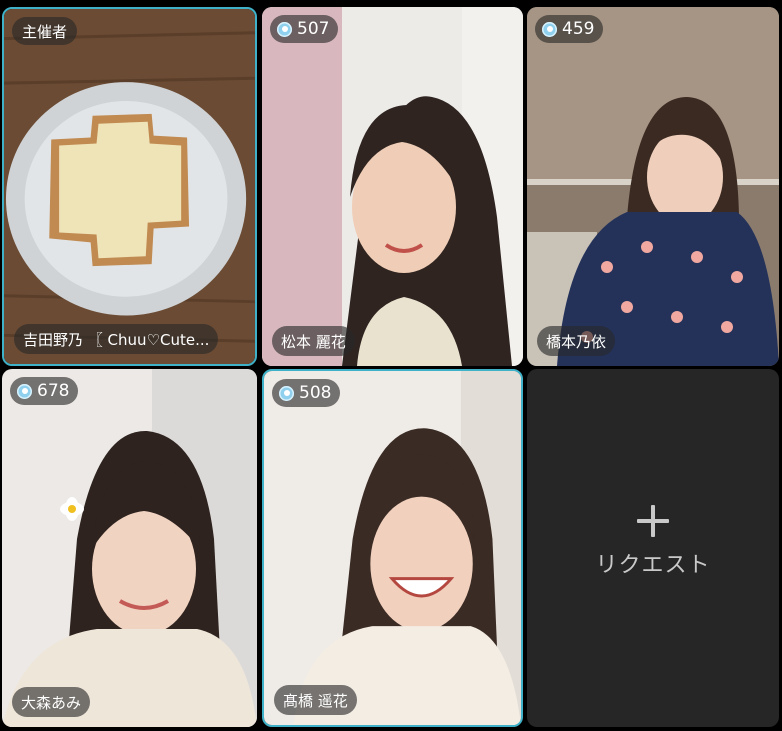  Describe the element at coordinates (653, 565) in the screenshot. I see `request-label: リクエスト` at that location.